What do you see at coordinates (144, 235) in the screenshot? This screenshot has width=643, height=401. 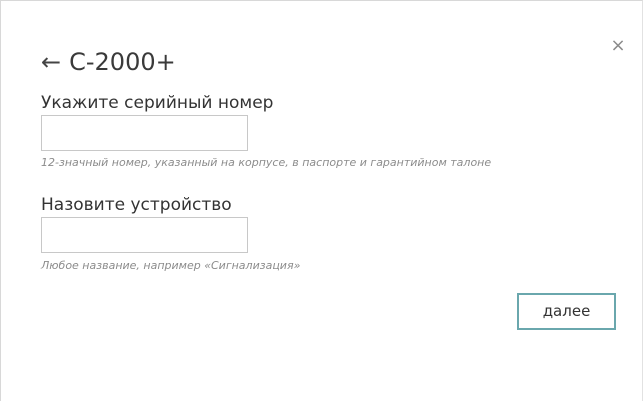 I see `device-name-input` at bounding box center [144, 235].